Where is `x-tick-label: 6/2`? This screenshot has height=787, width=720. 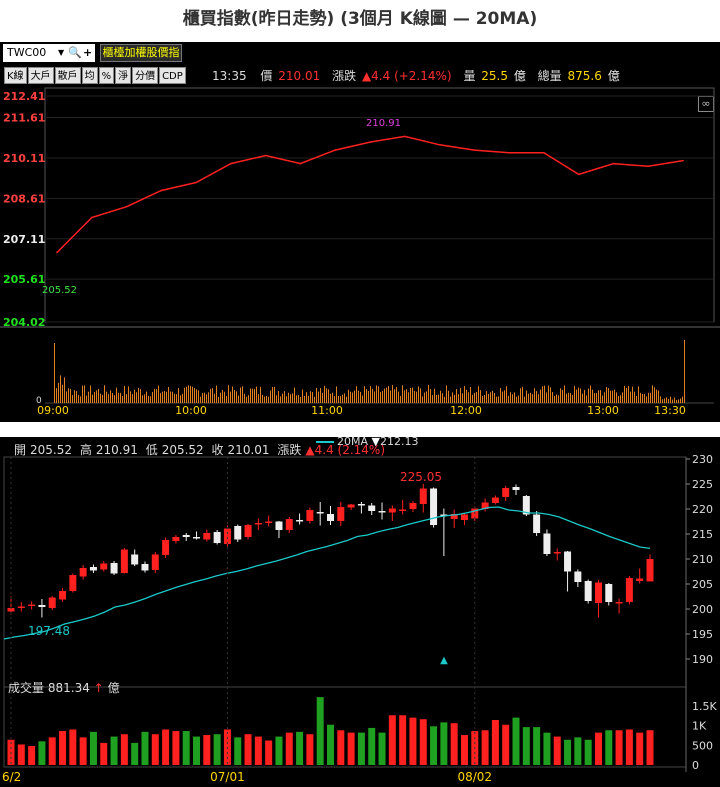
x-tick-label: 6/2 is located at coordinates (11, 777).